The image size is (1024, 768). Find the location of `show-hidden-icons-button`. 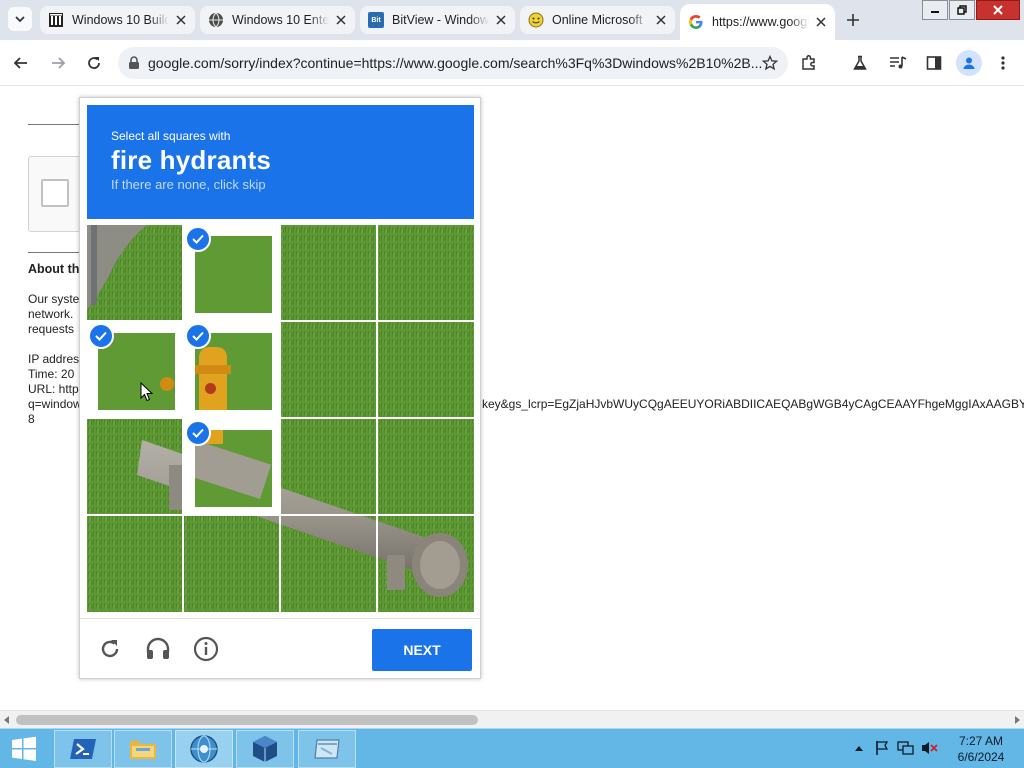

show-hidden-icons-button is located at coordinates (859, 748).